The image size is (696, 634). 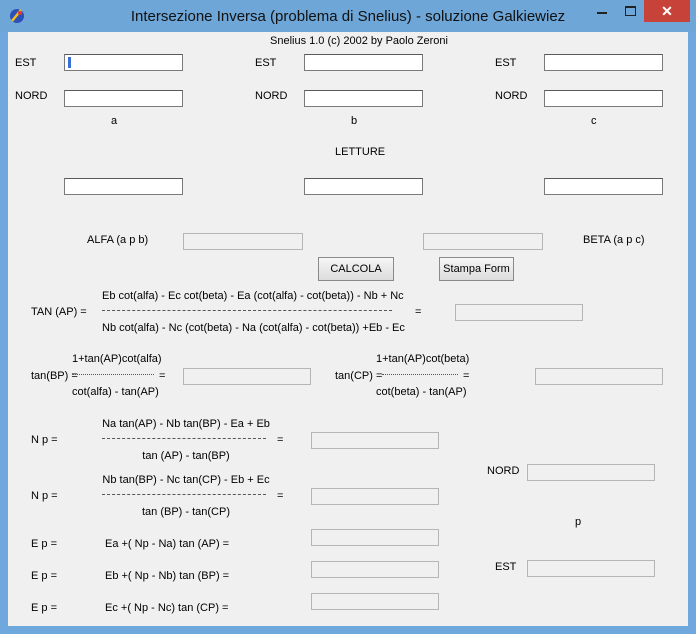 I want to click on nord-label-b: NORD, so click(x=271, y=96).